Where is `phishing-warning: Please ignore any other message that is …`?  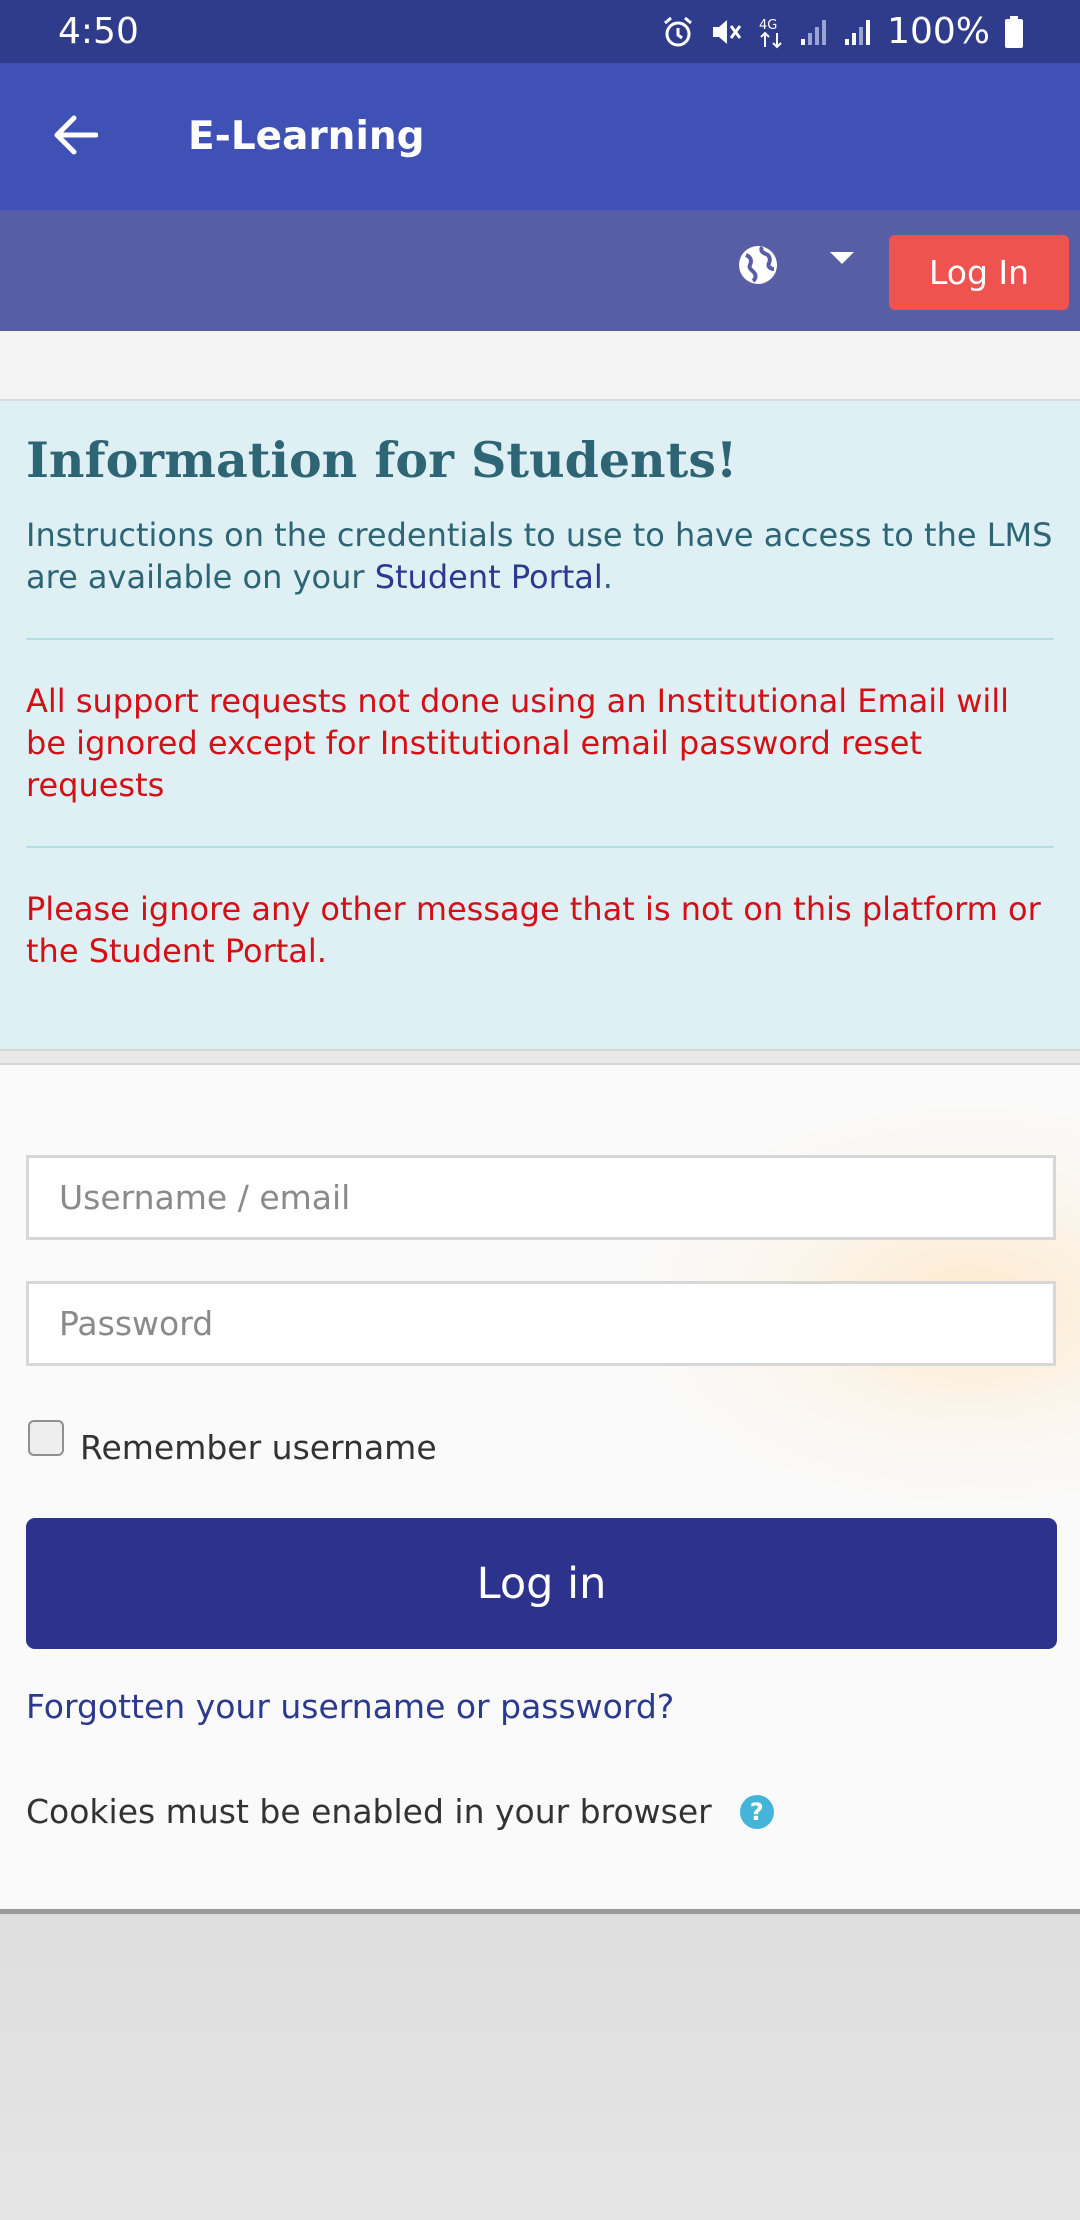 phishing-warning: Please ignore any other message that is … is located at coordinates (533, 929).